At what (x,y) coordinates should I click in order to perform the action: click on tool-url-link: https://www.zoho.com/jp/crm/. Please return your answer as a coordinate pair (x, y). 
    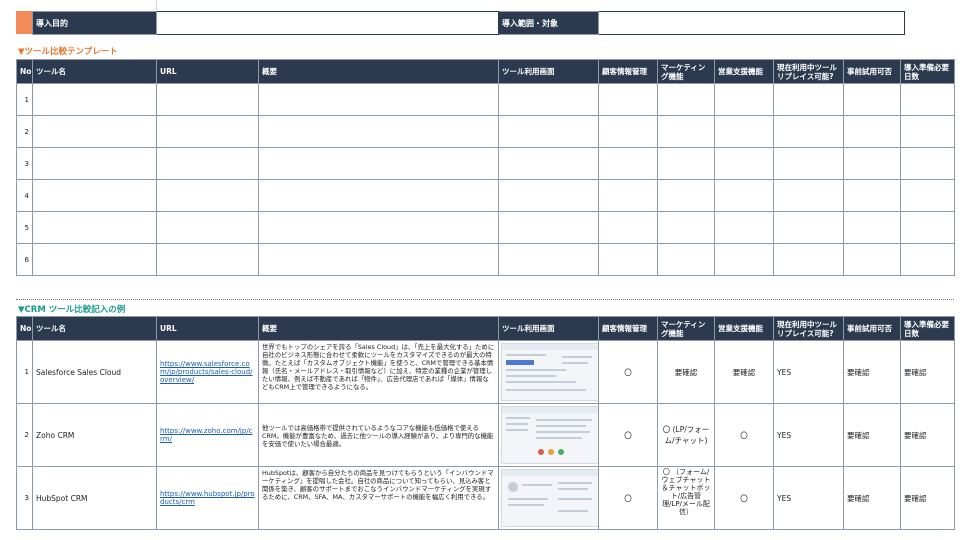
    Looking at the image, I should click on (207, 435).